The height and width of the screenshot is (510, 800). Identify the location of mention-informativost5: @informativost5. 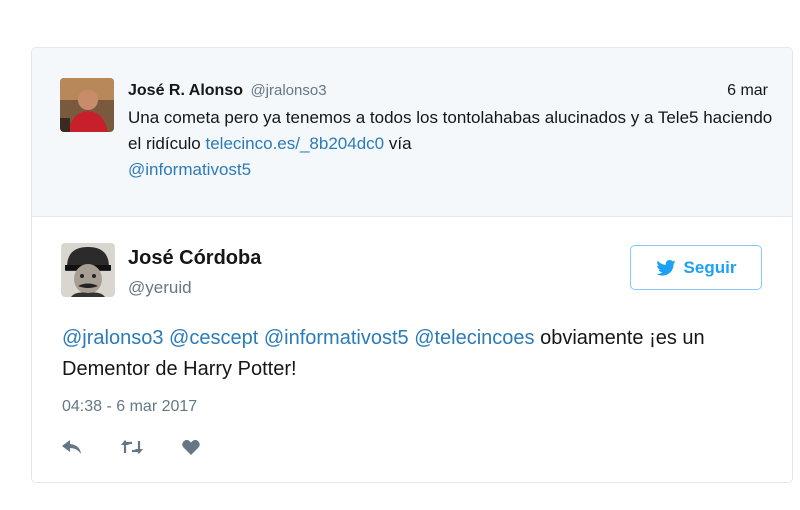
(336, 338).